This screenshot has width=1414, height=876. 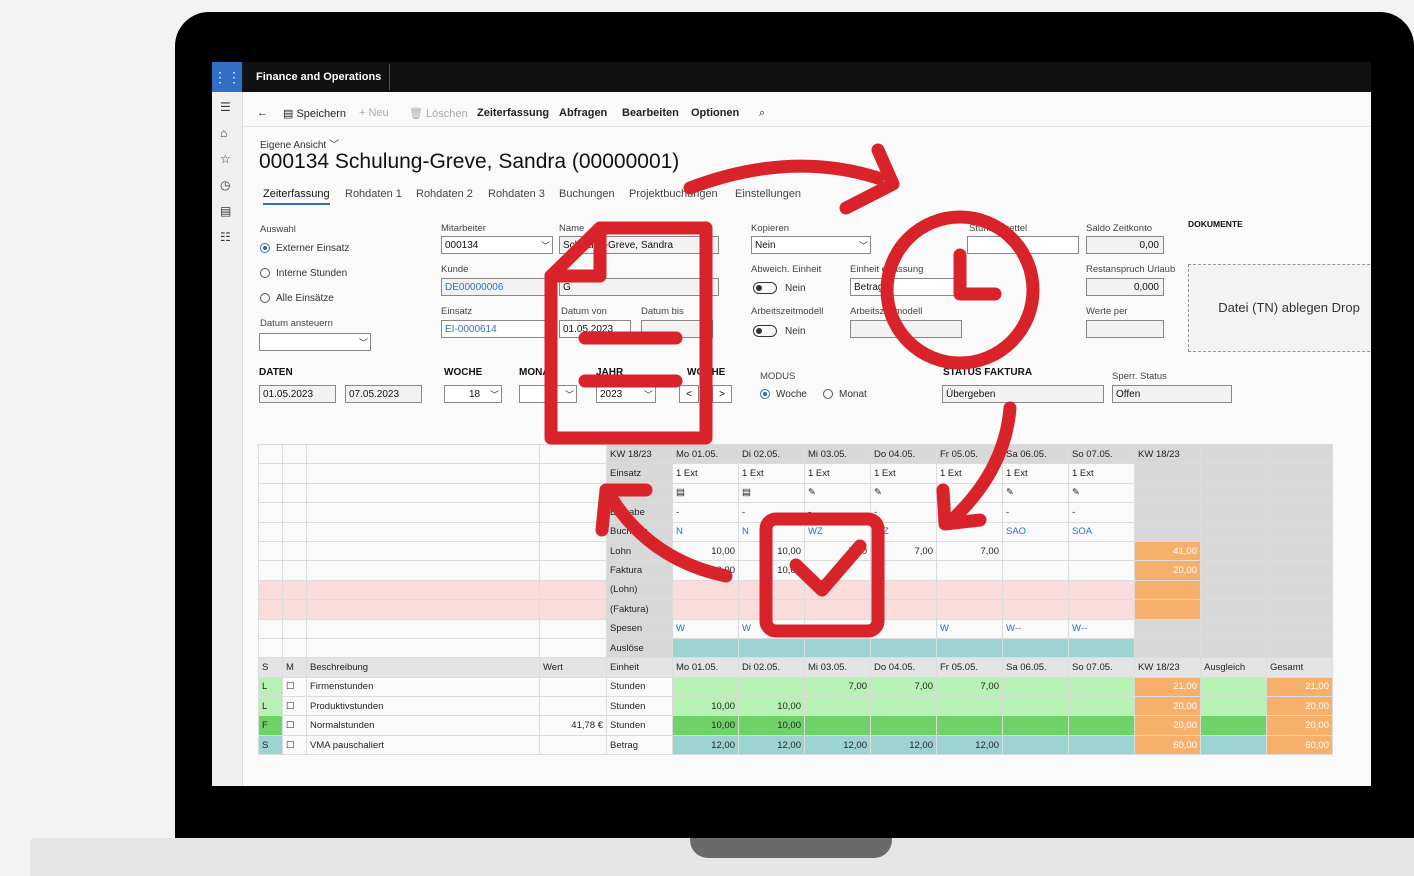 I want to click on checkbox-icon, so click(x=822, y=575).